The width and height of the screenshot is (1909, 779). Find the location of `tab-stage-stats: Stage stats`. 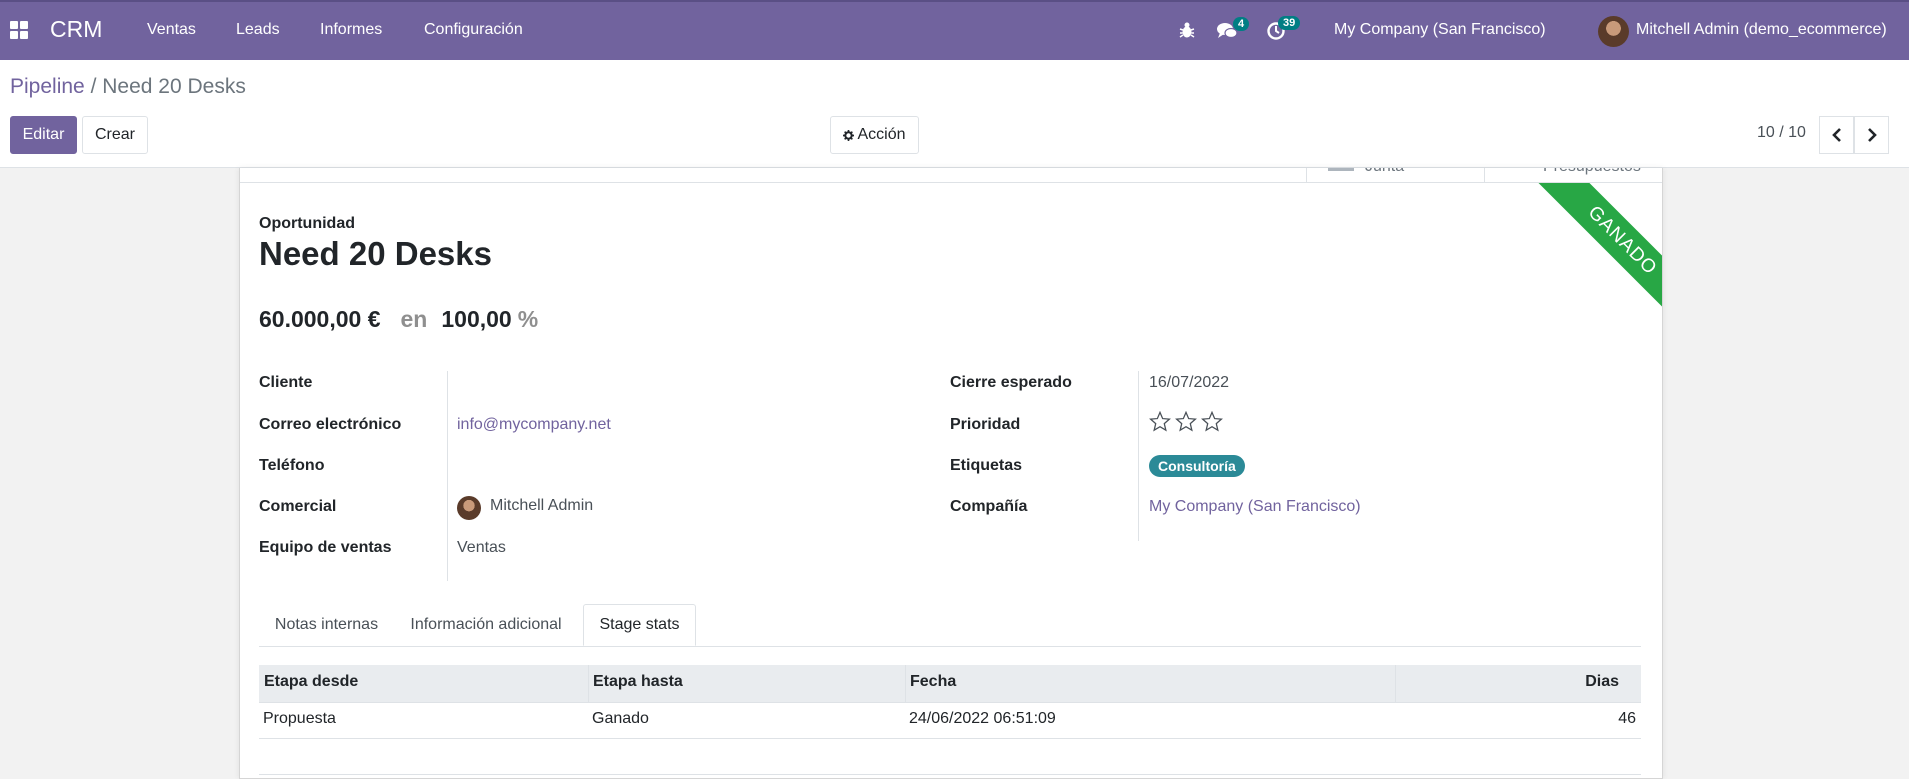

tab-stage-stats: Stage stats is located at coordinates (639, 625).